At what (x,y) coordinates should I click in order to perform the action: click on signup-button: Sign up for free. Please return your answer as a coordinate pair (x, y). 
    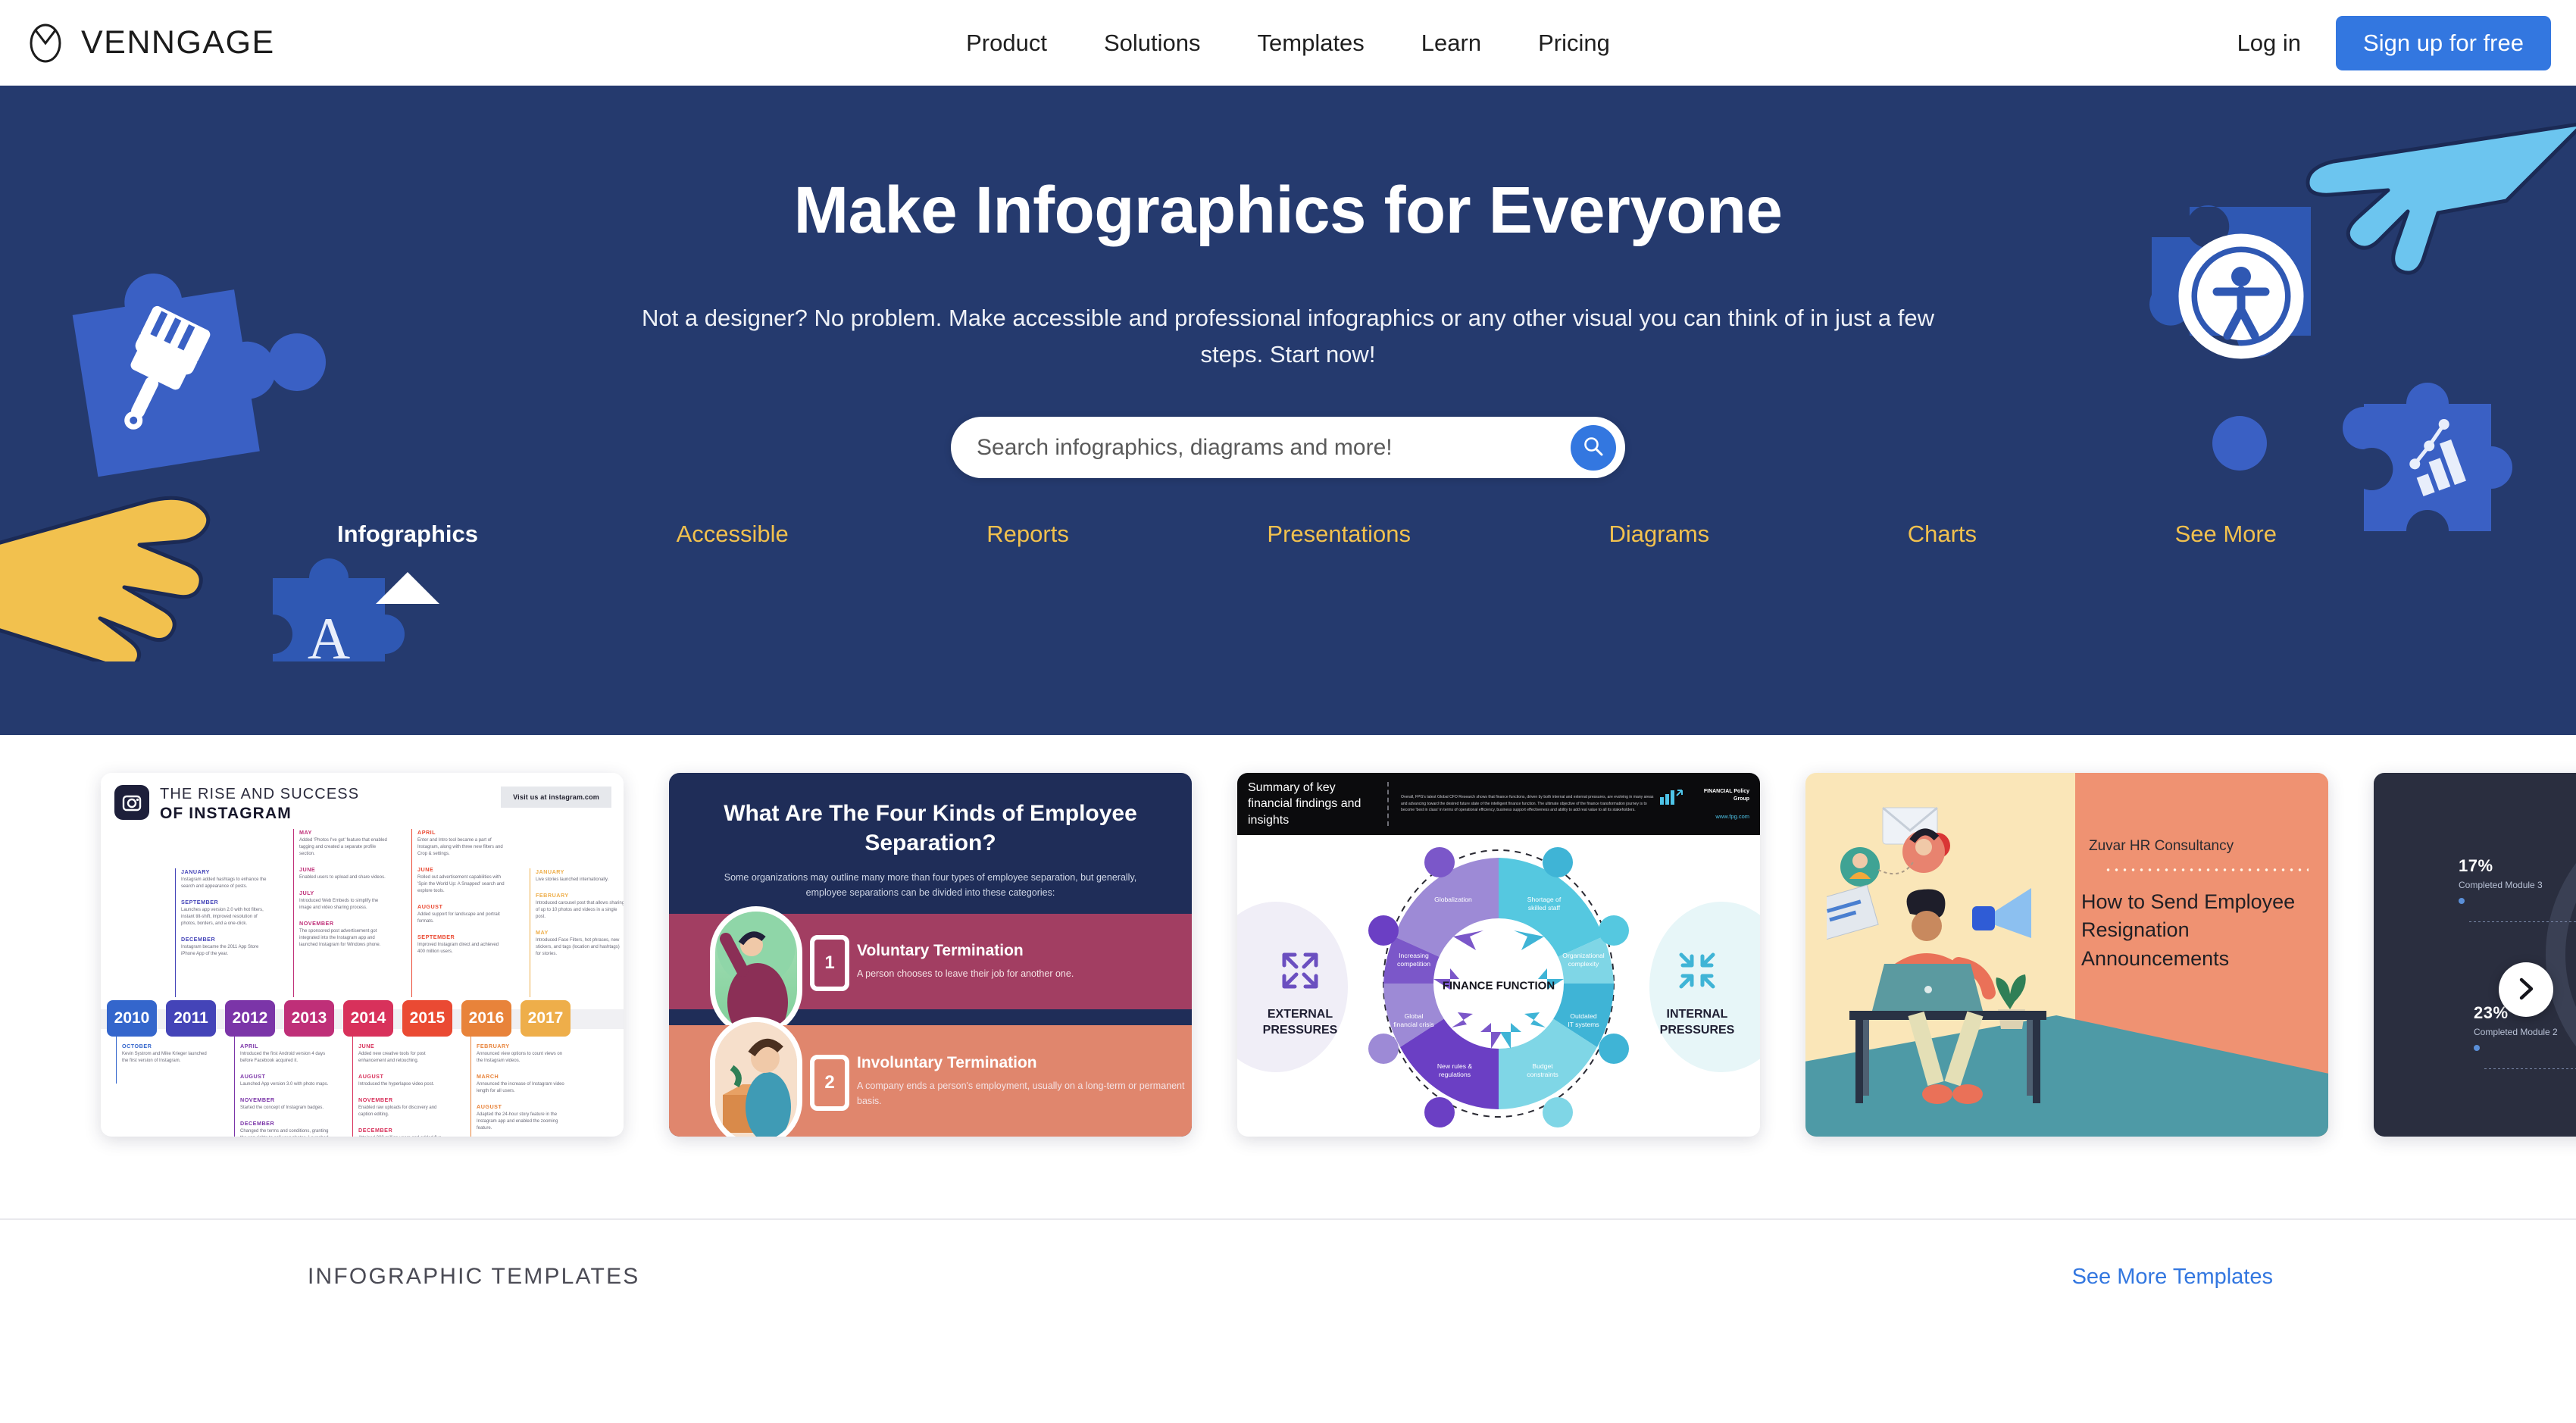
    Looking at the image, I should click on (2443, 42).